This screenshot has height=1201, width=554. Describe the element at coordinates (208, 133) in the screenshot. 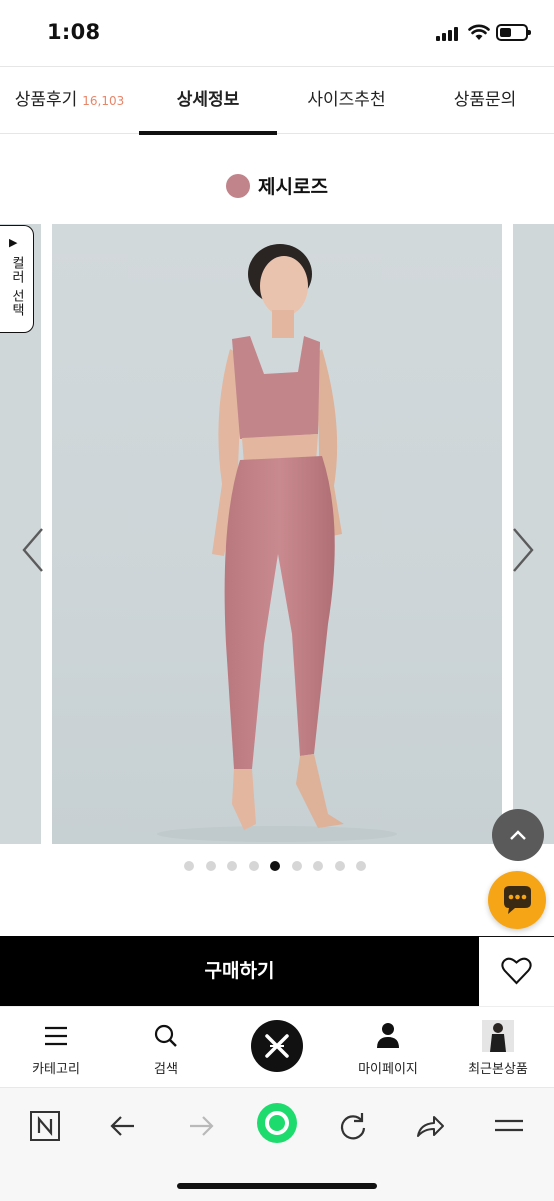

I see `active-tab-indicator` at that location.